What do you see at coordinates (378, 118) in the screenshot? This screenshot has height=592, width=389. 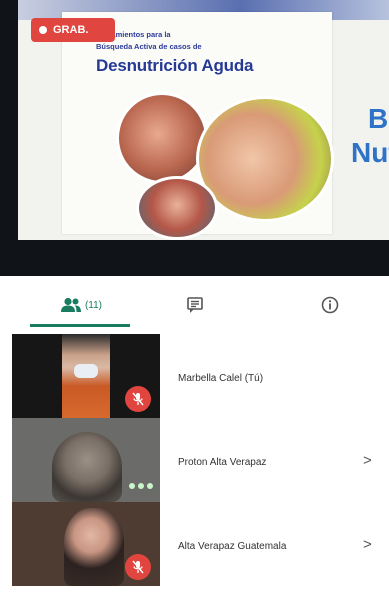 I see `slide-big-text-line1: B` at bounding box center [378, 118].